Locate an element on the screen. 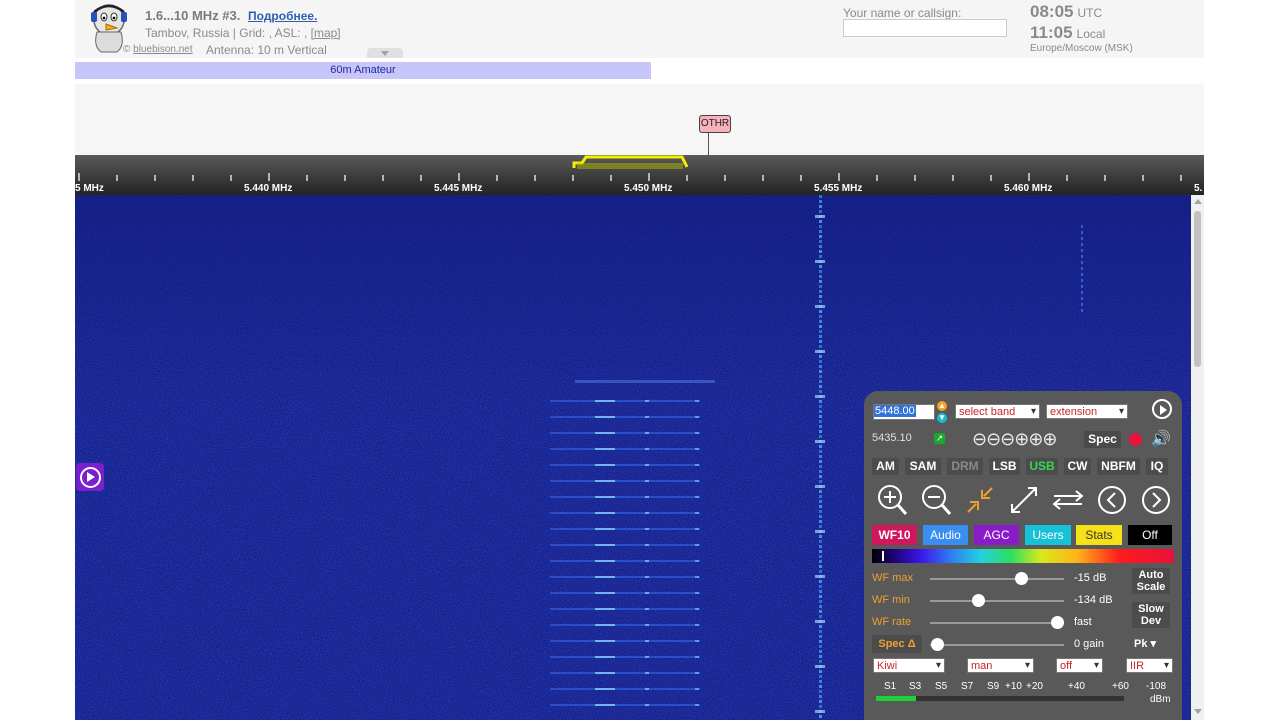  expand-header-chevron-icon is located at coordinates (385, 53).